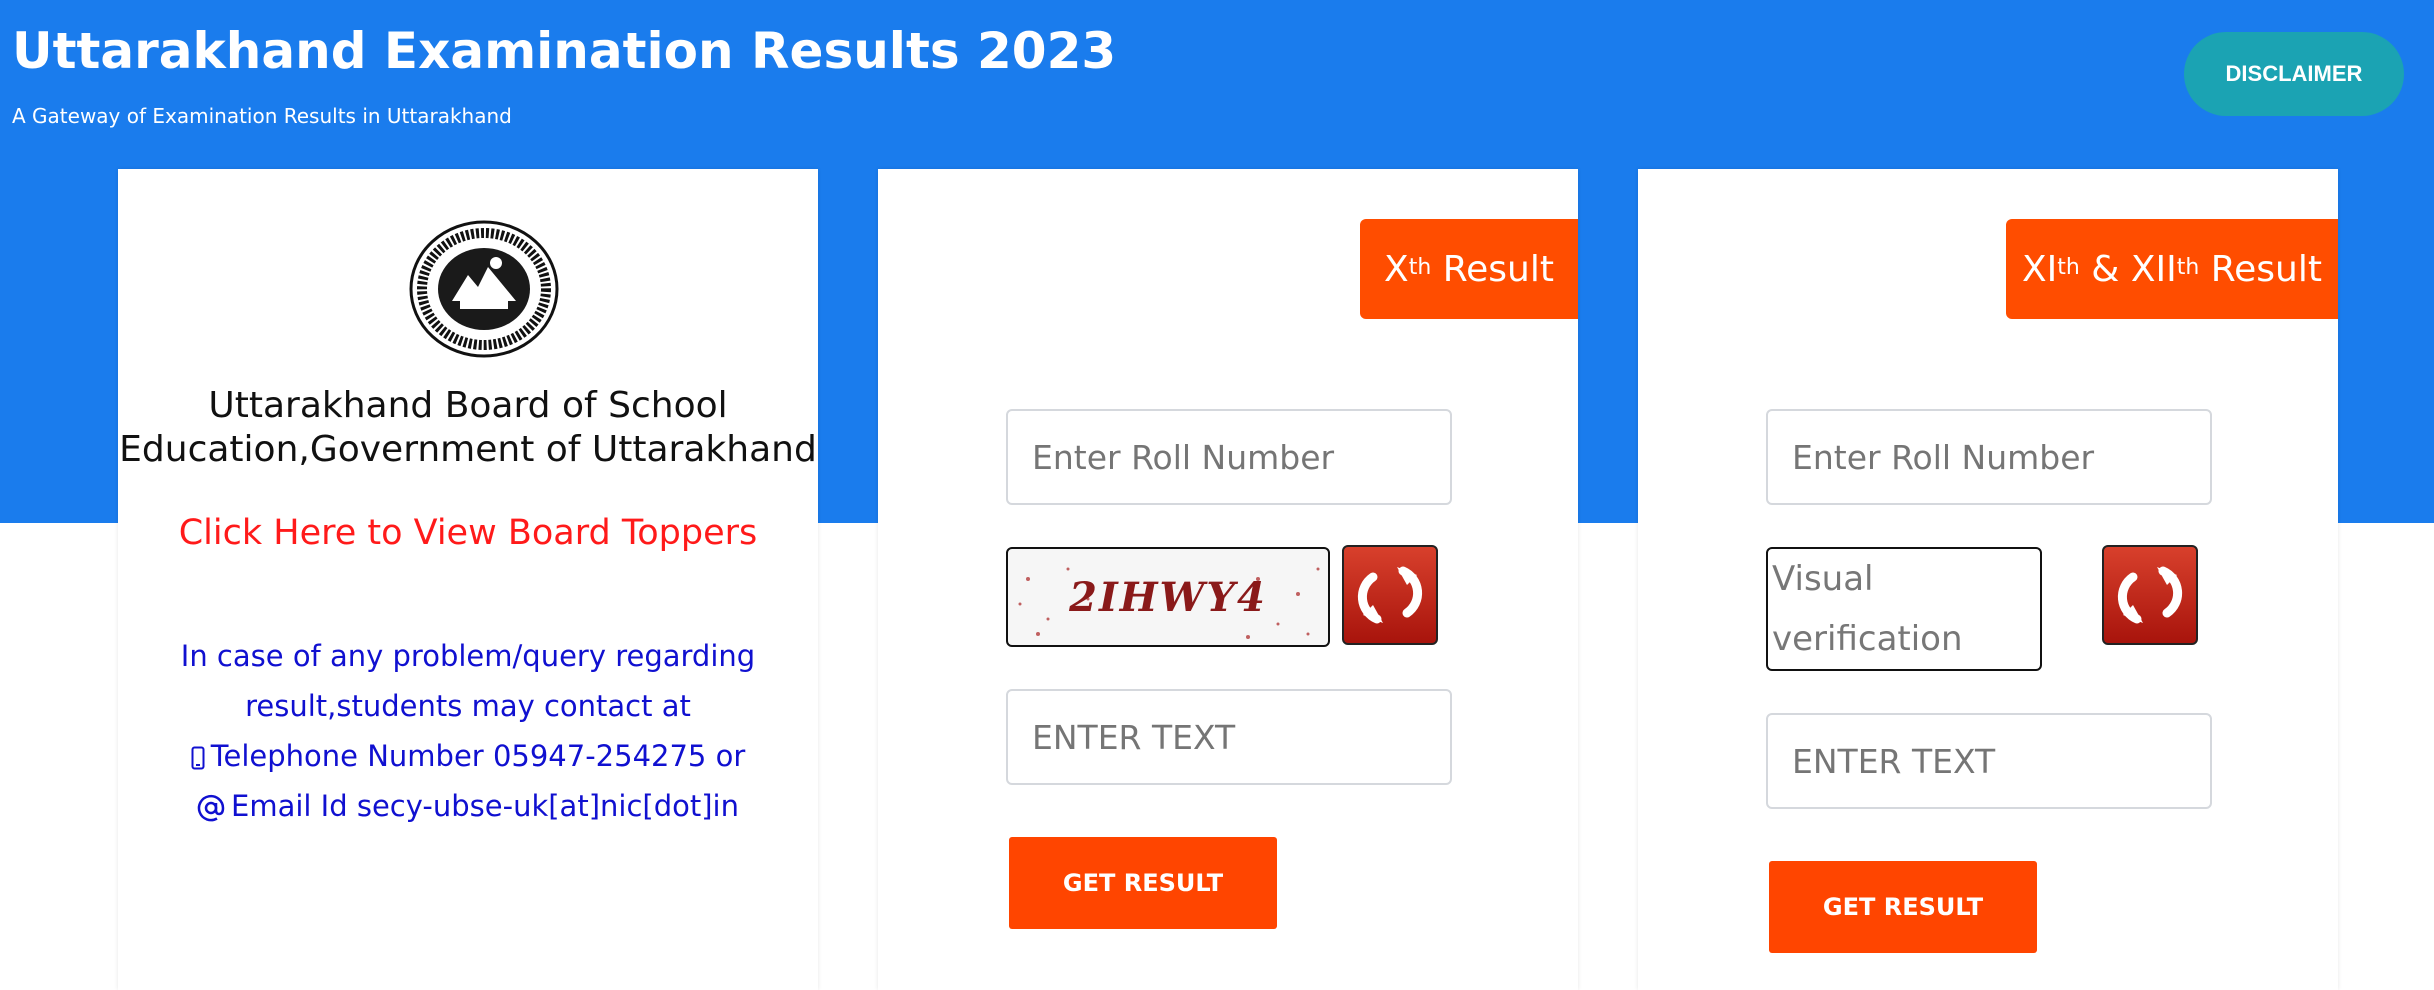 The width and height of the screenshot is (2434, 990). I want to click on xii-tab-suffix: Result, so click(2260, 269).